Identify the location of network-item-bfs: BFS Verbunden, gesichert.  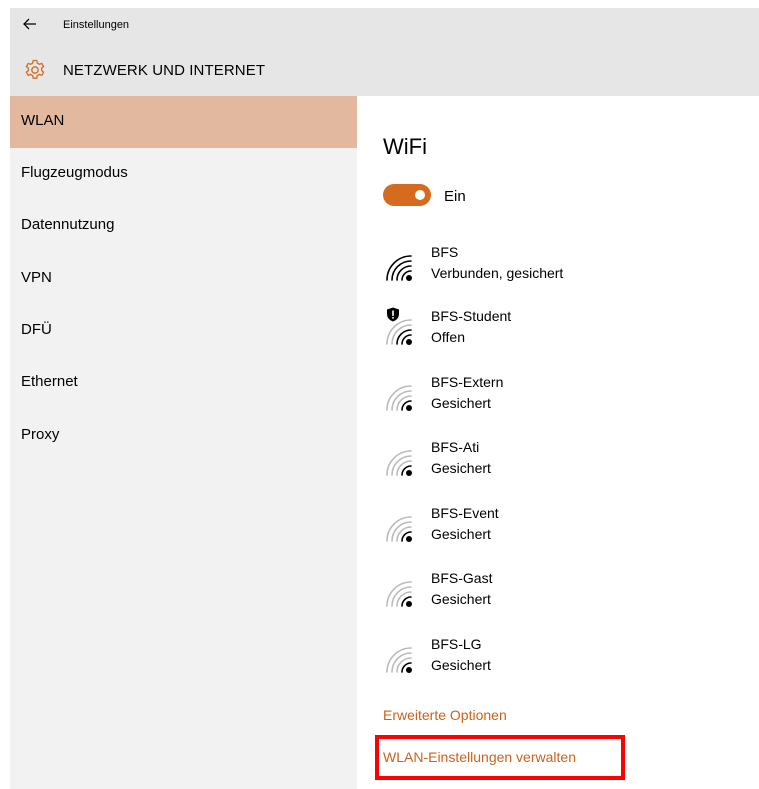
(563, 272).